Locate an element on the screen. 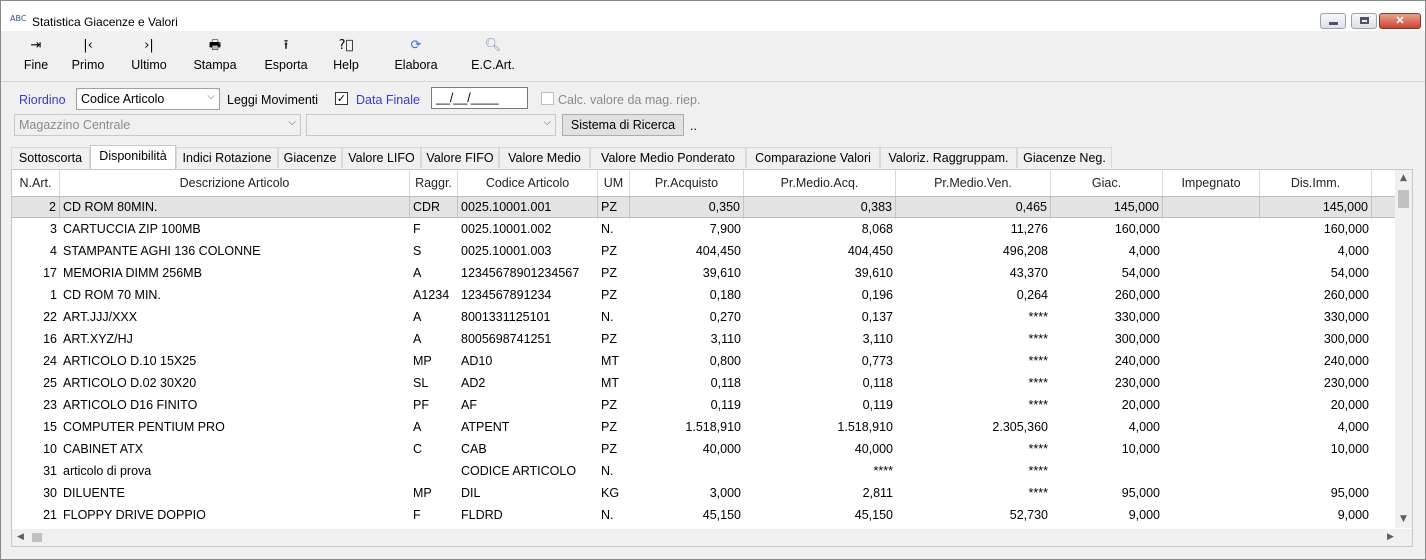  cell-raggr: S is located at coordinates (434, 251).